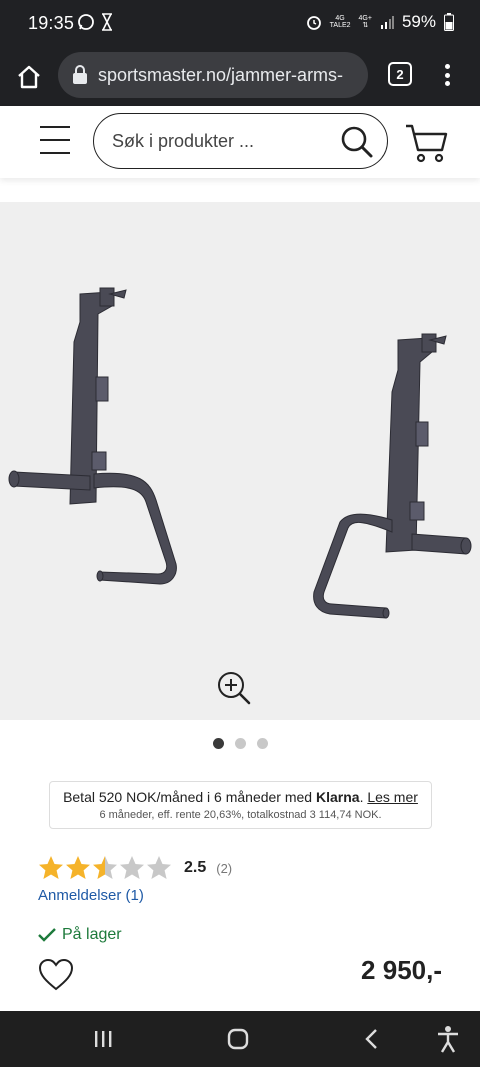  I want to click on home-nav-icon, so click(238, 1039).